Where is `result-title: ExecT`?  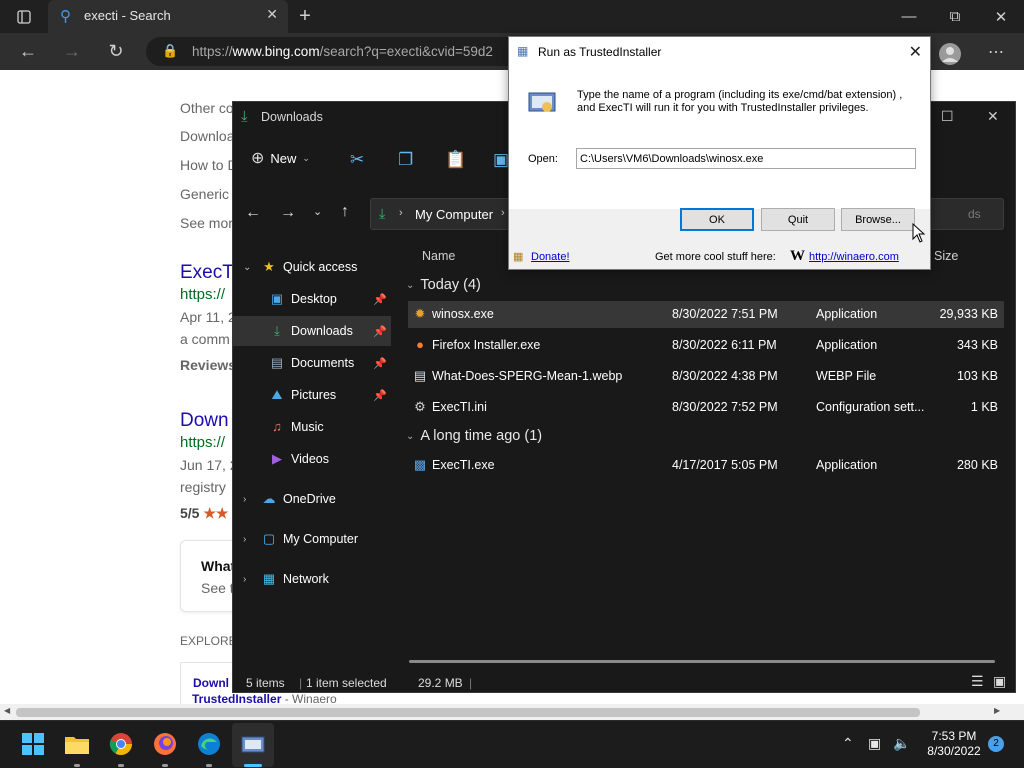
result-title: ExecT is located at coordinates (207, 273).